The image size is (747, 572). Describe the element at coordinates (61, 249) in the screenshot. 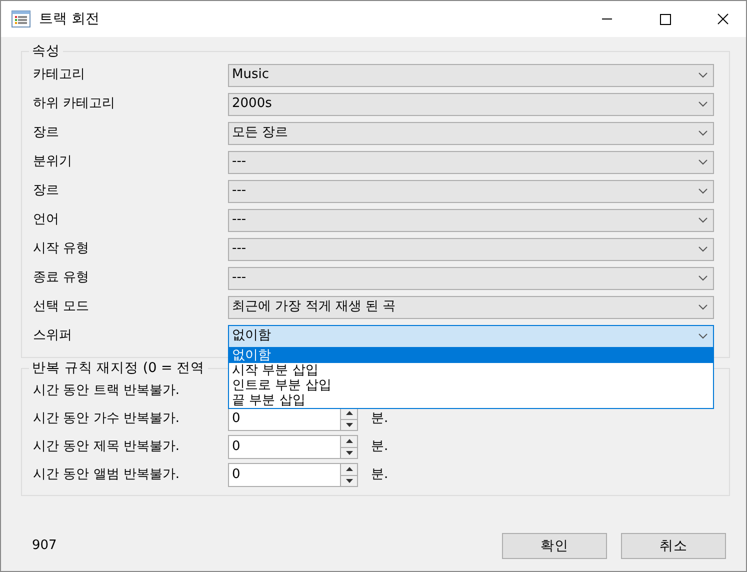

I see `field-label: 시작 유형` at that location.